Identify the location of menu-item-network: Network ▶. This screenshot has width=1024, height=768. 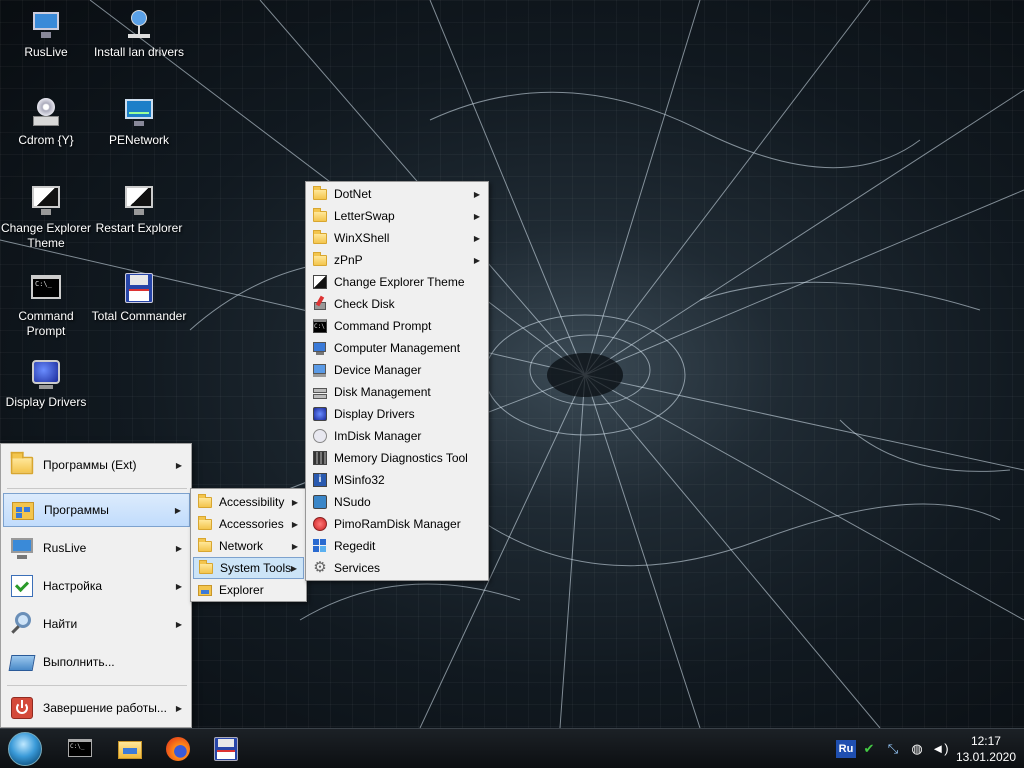
(248, 546).